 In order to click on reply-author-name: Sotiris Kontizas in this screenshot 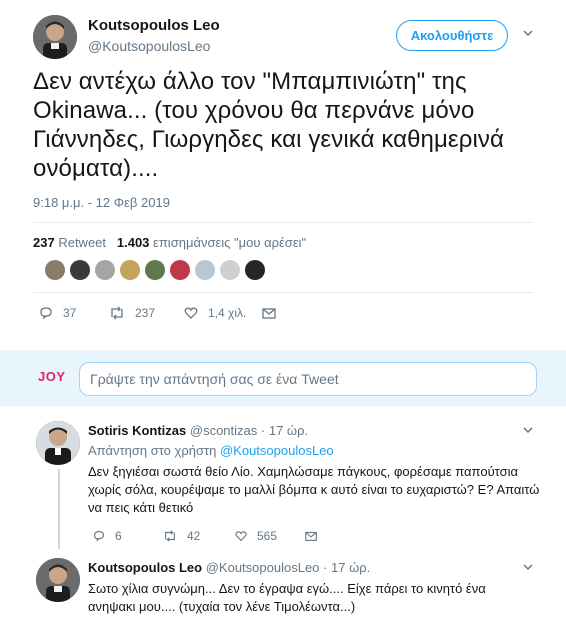, I will do `click(137, 430)`.